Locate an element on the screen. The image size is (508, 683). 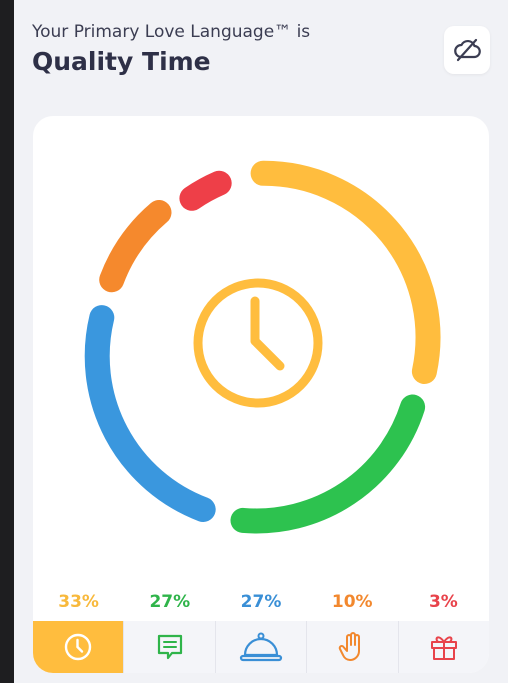
hand-icon is located at coordinates (350, 646).